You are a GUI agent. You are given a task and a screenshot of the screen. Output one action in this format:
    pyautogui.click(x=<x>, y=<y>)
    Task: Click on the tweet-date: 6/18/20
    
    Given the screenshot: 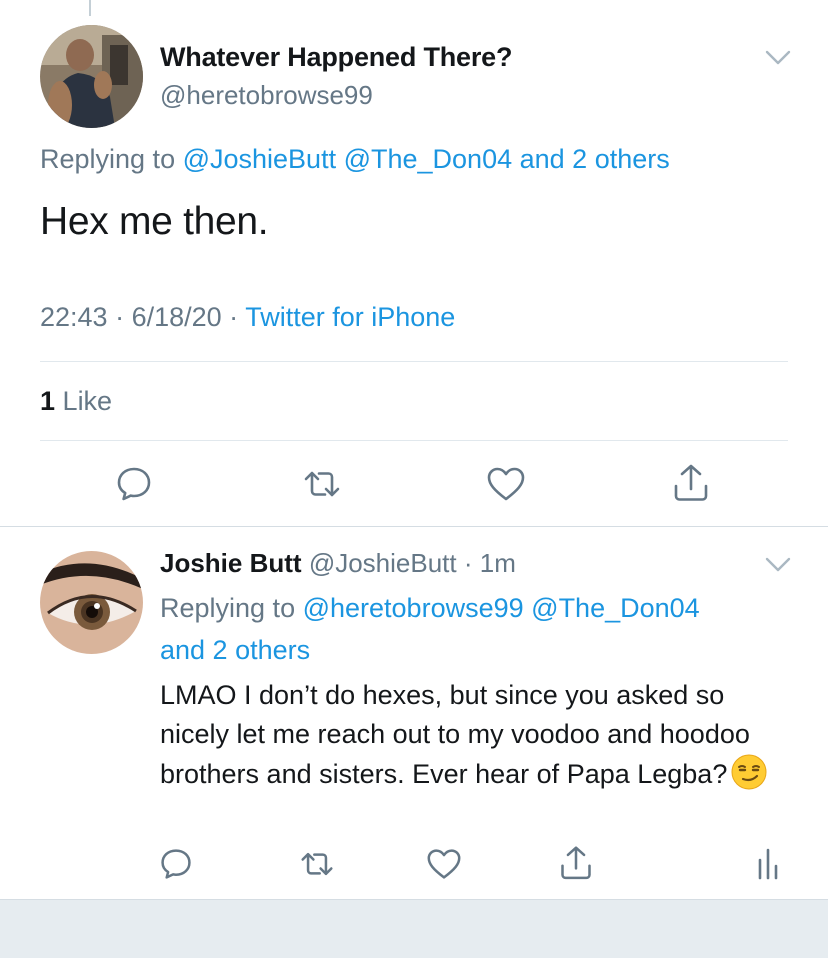 What is the action you would take?
    pyautogui.click(x=176, y=317)
    